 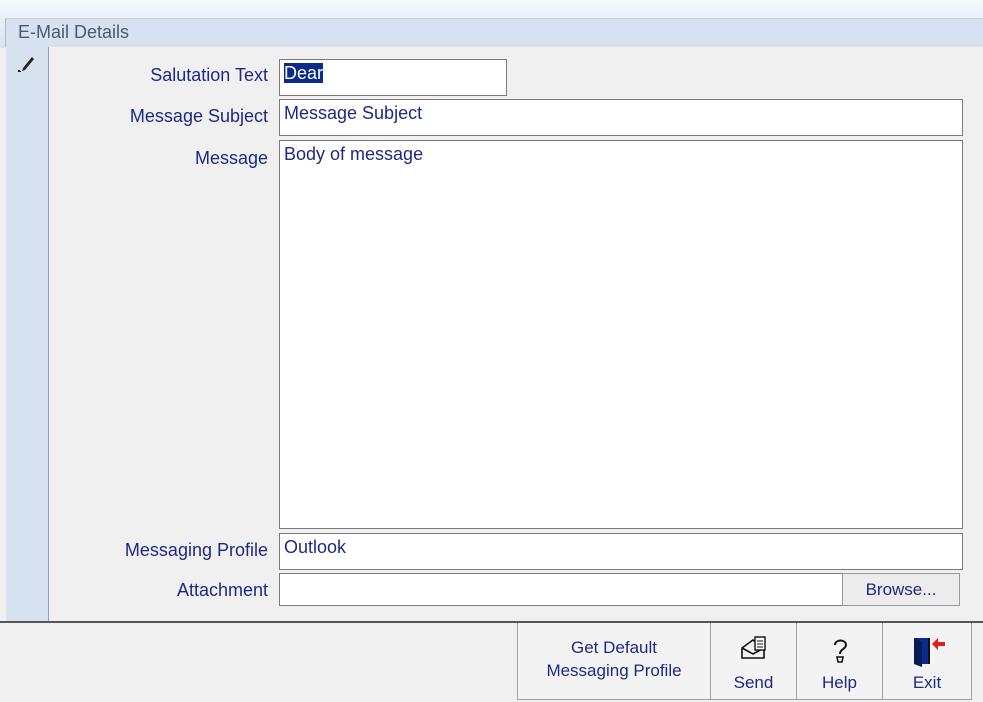 What do you see at coordinates (494, 32) in the screenshot?
I see `form-header: E-Mail Details` at bounding box center [494, 32].